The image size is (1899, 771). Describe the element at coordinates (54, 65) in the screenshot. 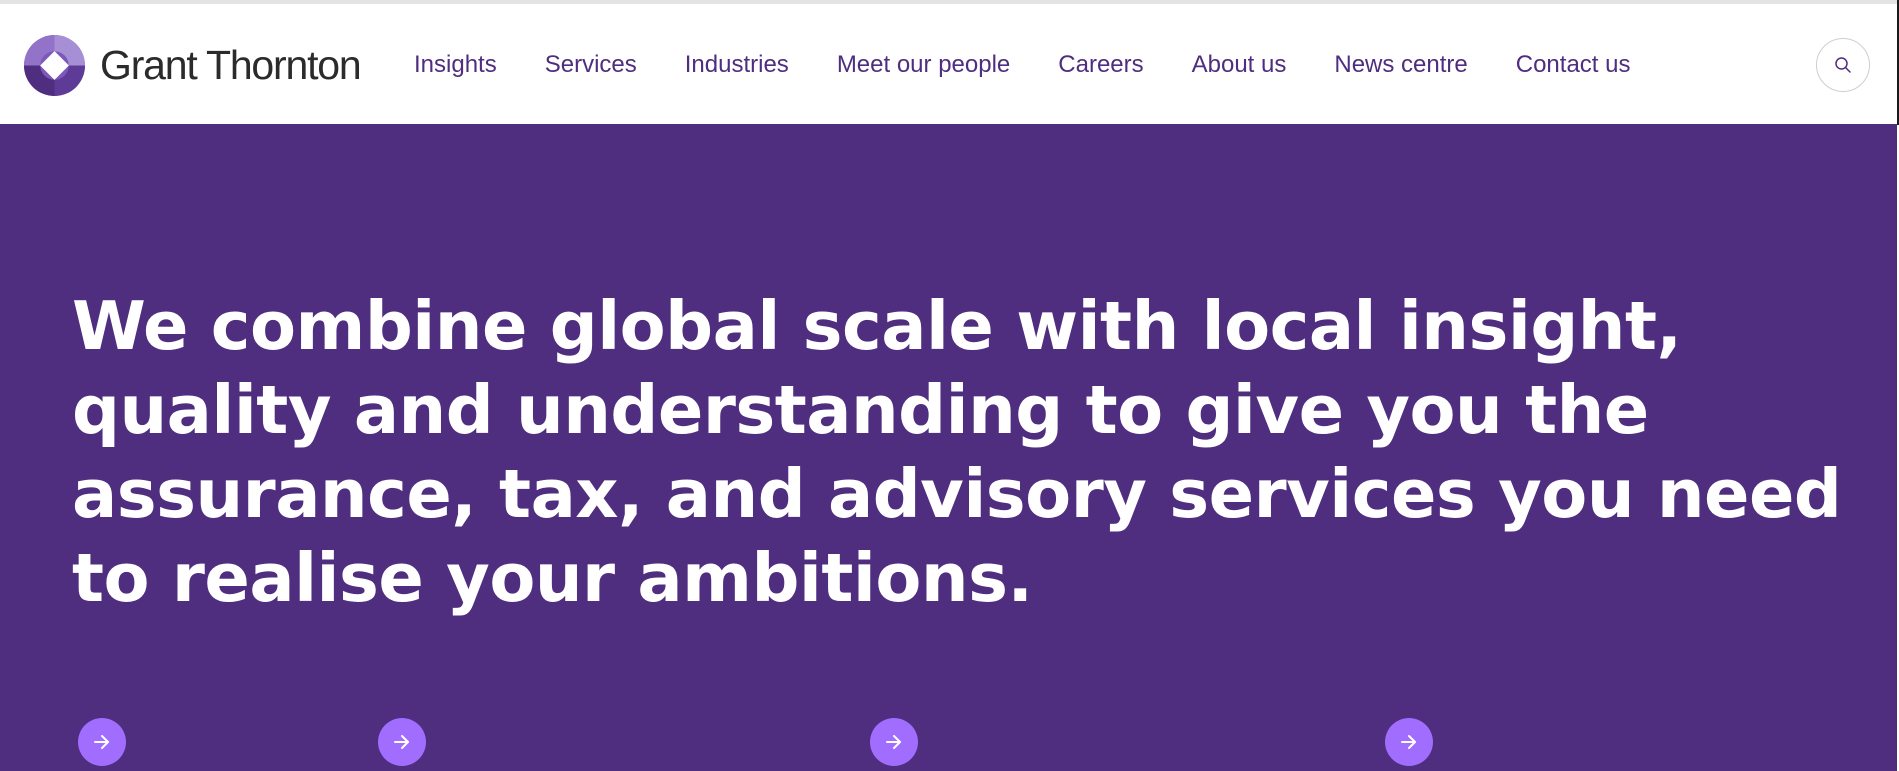

I see `grant-thornton-swirl-icon` at that location.